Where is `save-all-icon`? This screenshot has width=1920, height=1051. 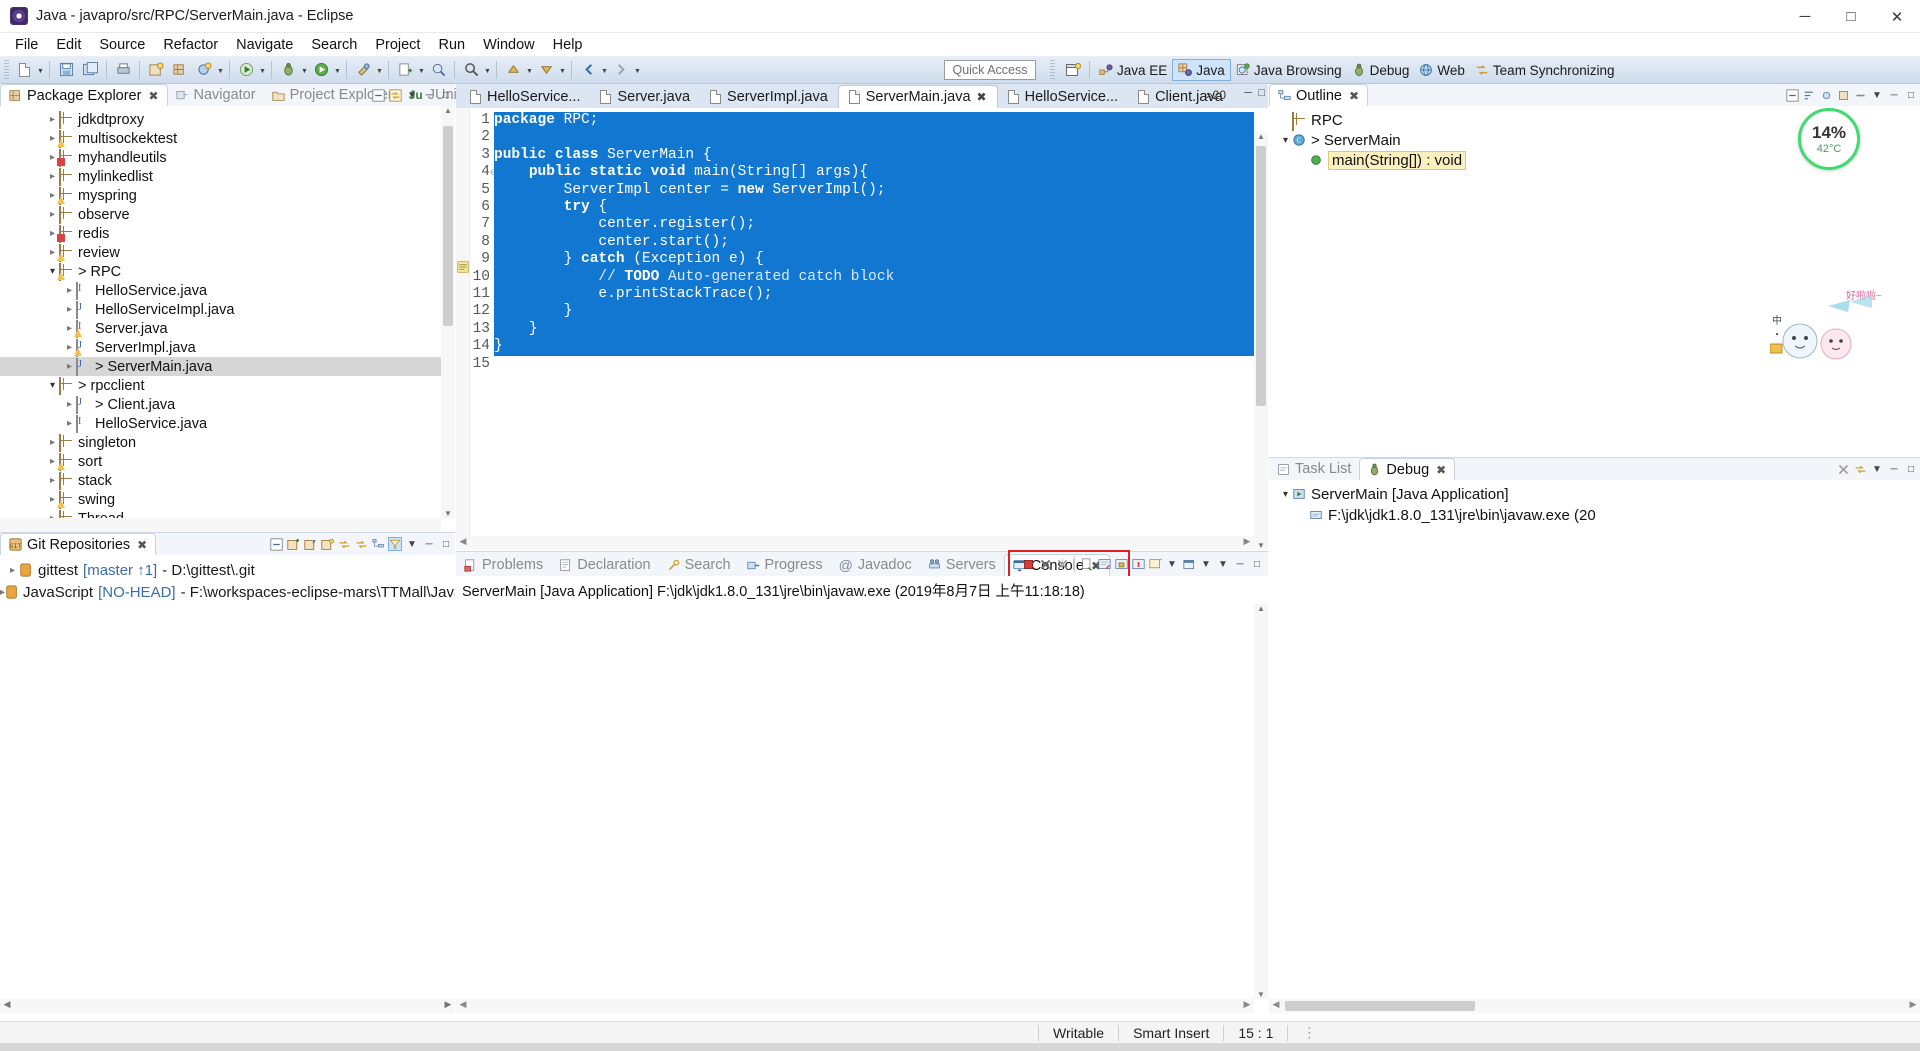
save-all-icon is located at coordinates (90, 70).